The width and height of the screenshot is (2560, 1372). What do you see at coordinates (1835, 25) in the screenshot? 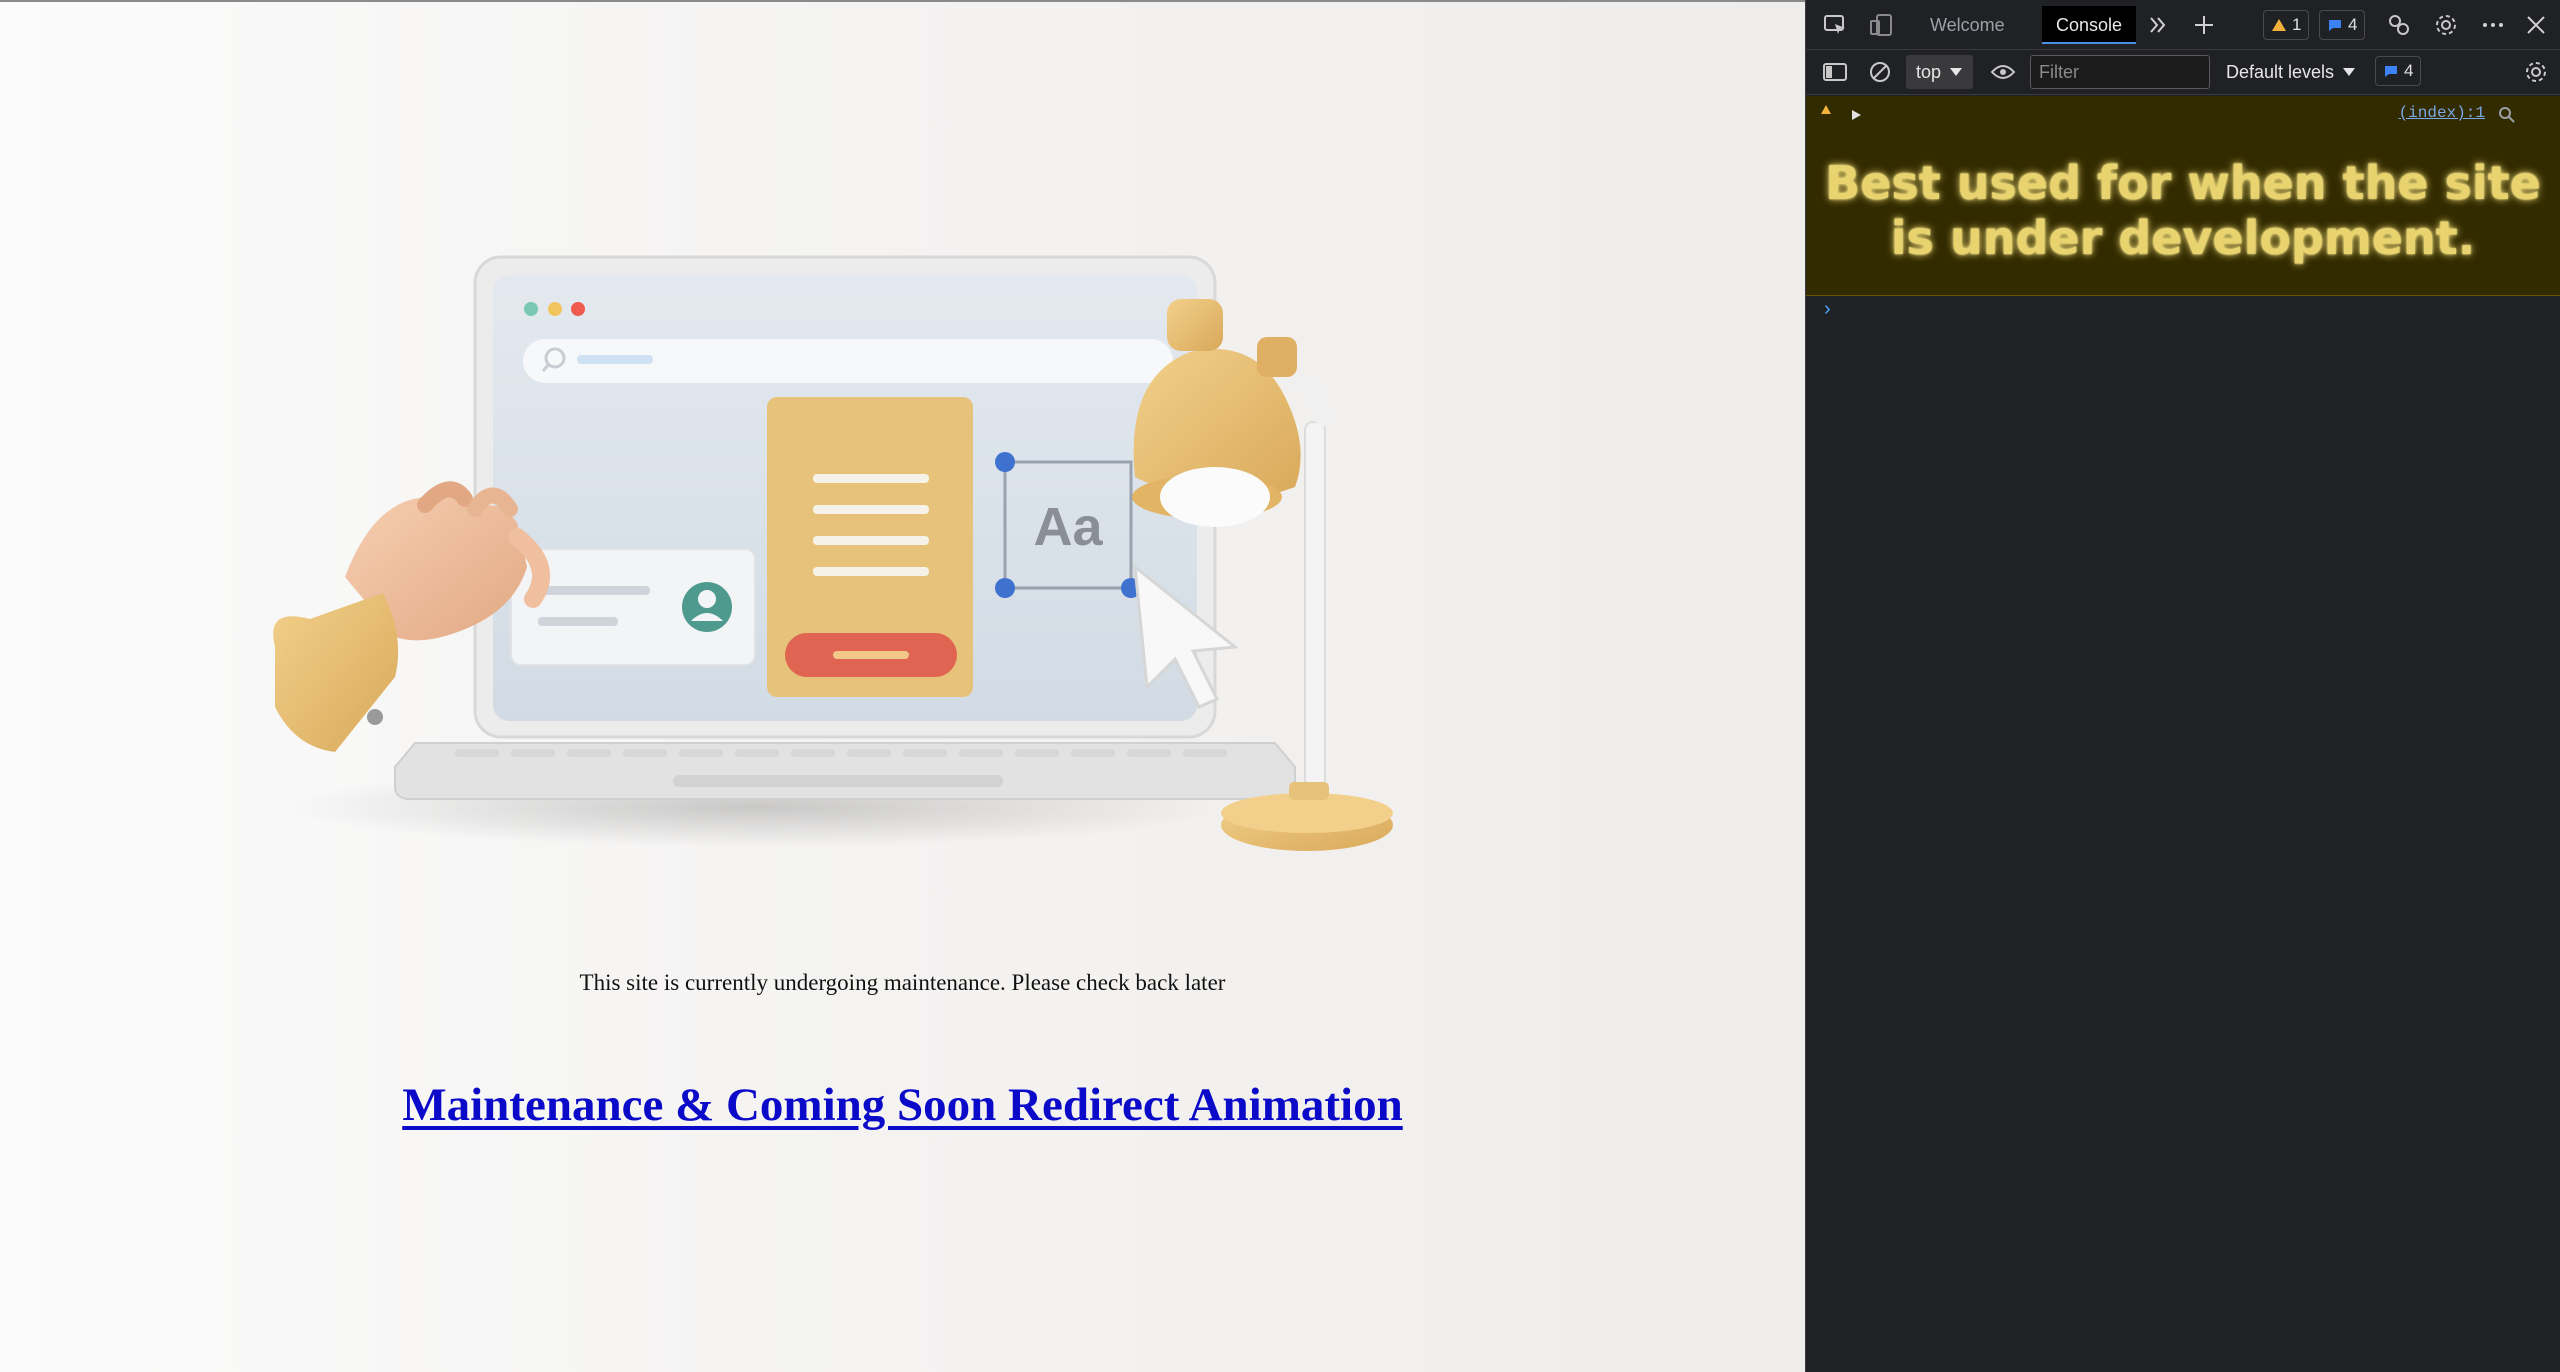
I see `inspect-element-icon` at bounding box center [1835, 25].